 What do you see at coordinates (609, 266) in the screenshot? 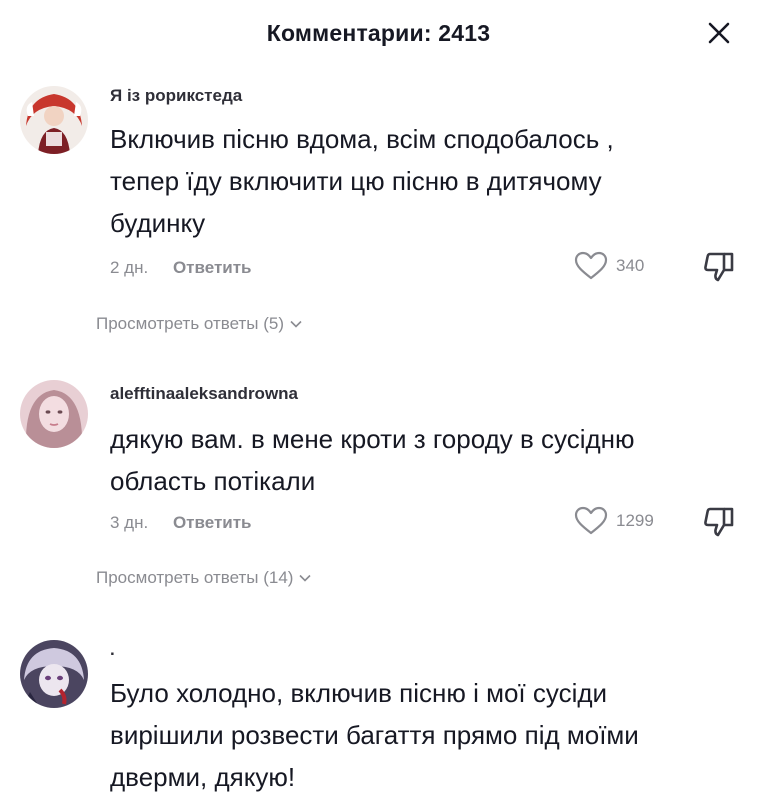
I see `like-button: 340` at bounding box center [609, 266].